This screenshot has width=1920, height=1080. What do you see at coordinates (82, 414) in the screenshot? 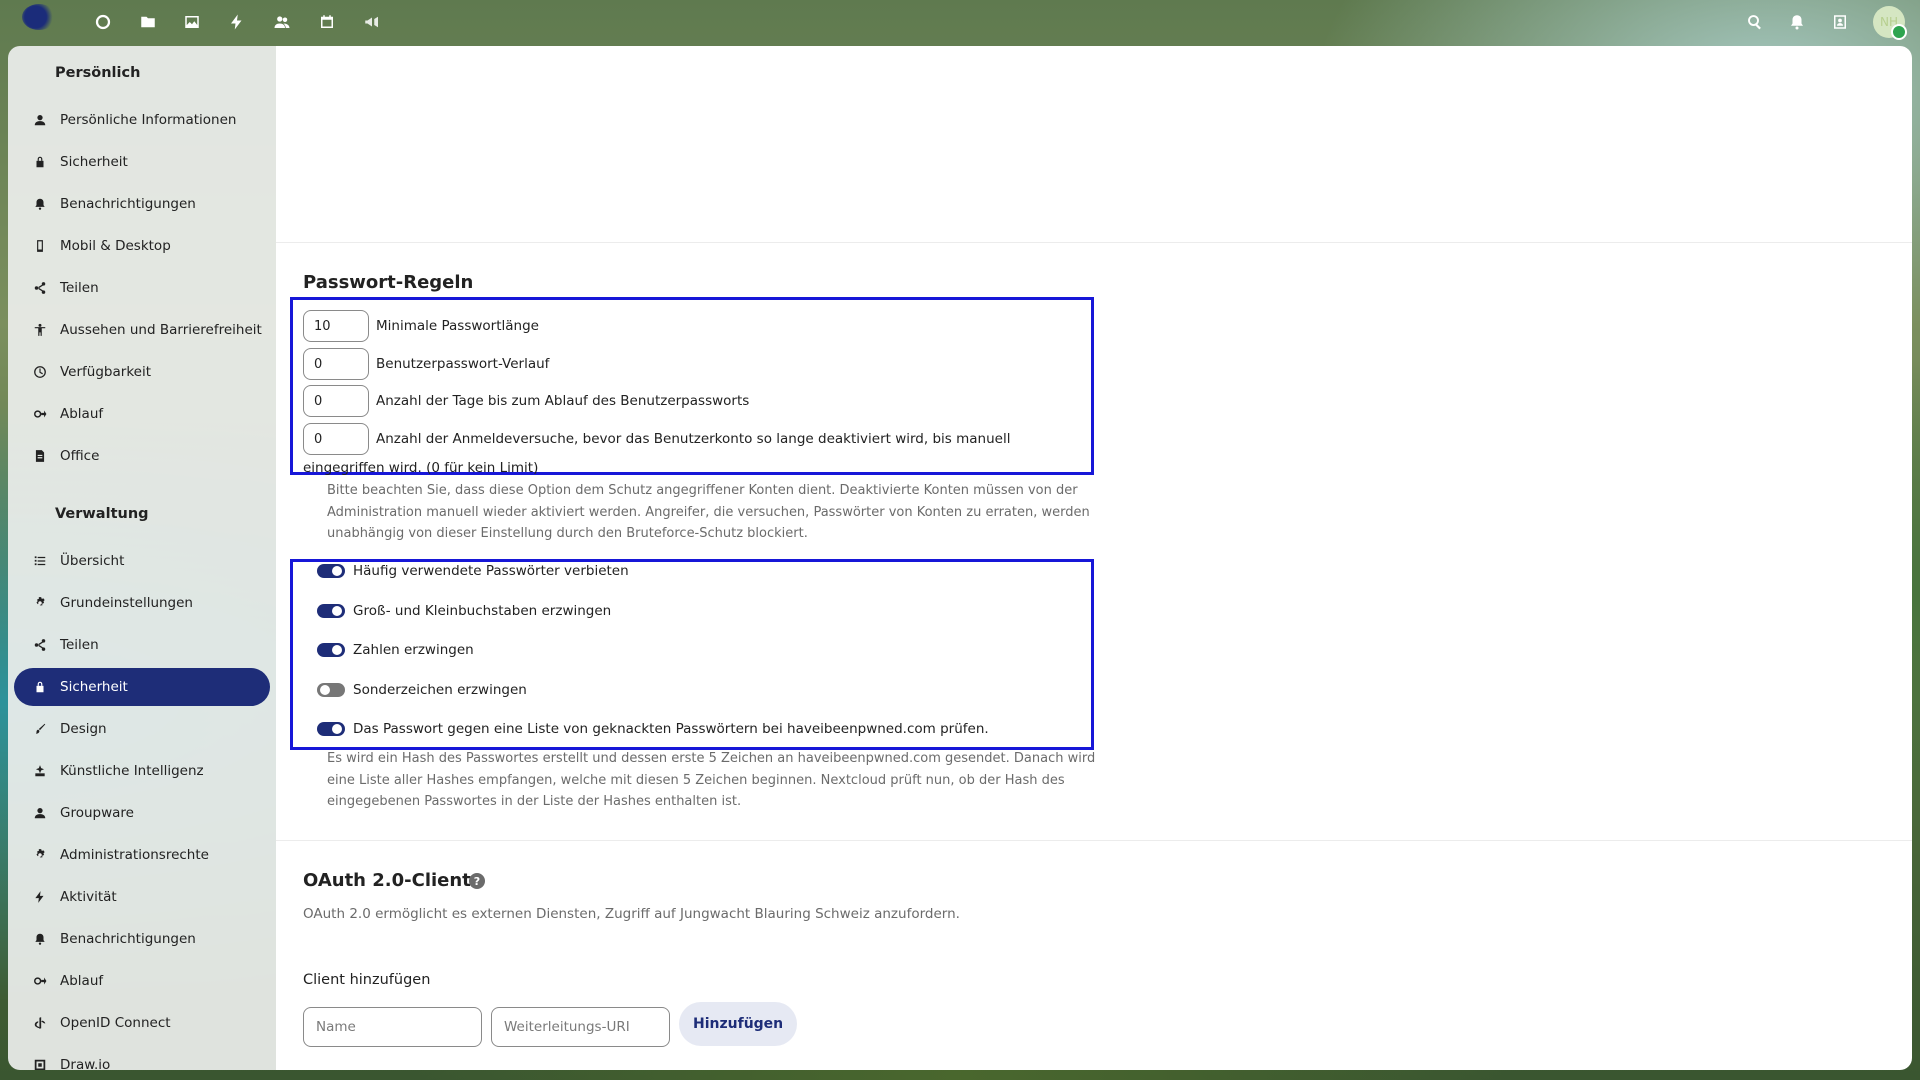
I see `sidebar-item-label: Ablauf` at bounding box center [82, 414].